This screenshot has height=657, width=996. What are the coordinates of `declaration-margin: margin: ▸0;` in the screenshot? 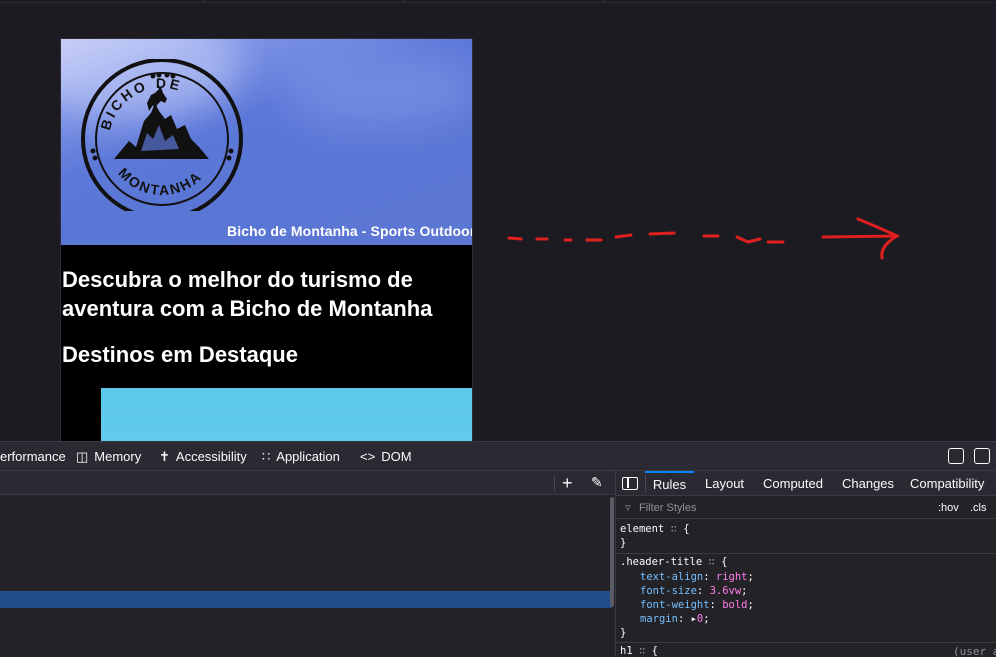 It's located at (675, 619).